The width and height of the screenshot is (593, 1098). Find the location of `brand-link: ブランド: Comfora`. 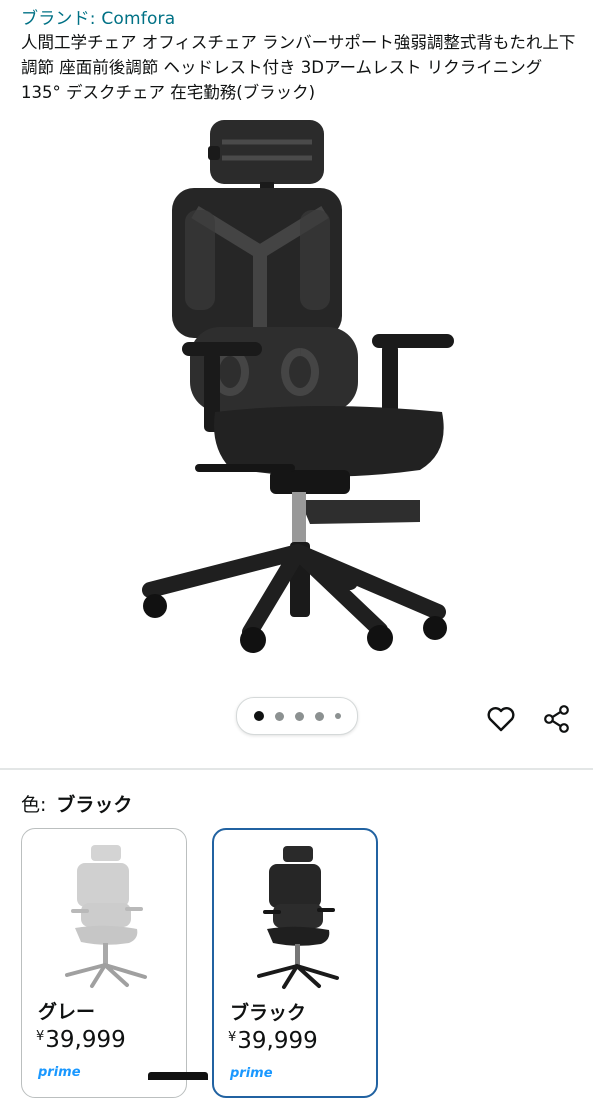

brand-link: ブランド: Comfora is located at coordinates (98, 16).